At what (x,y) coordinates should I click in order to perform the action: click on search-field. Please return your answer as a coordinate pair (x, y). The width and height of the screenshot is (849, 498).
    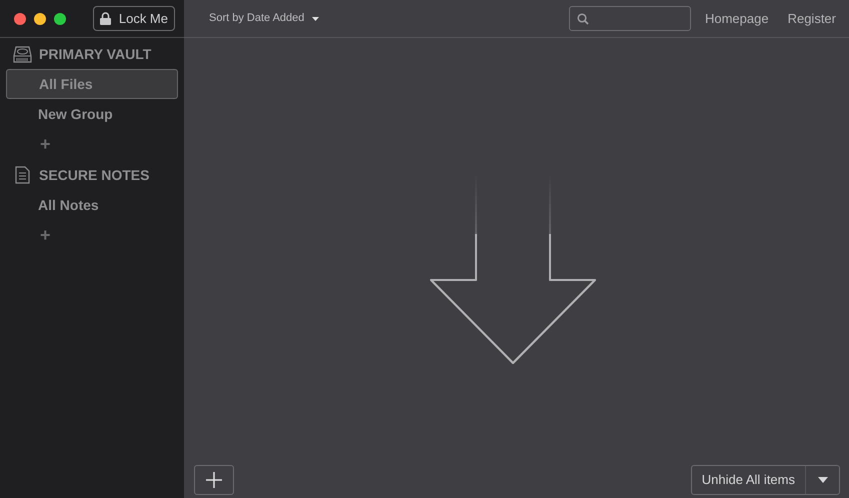
    Looking at the image, I should click on (629, 18).